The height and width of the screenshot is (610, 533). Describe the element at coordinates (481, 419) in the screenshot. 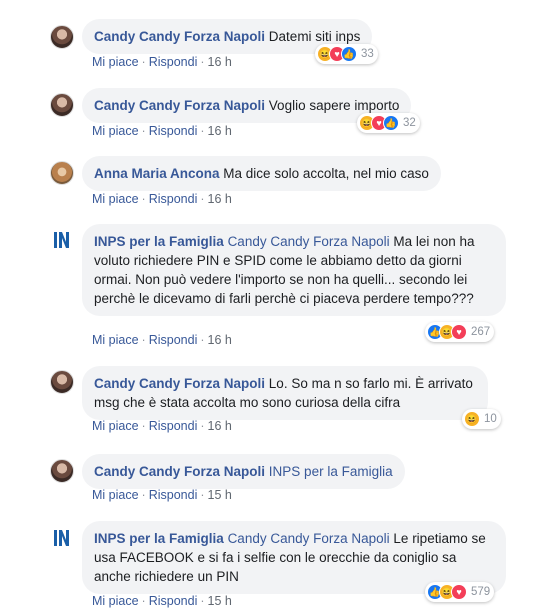

I see `reactions-summary: 😆 10` at that location.